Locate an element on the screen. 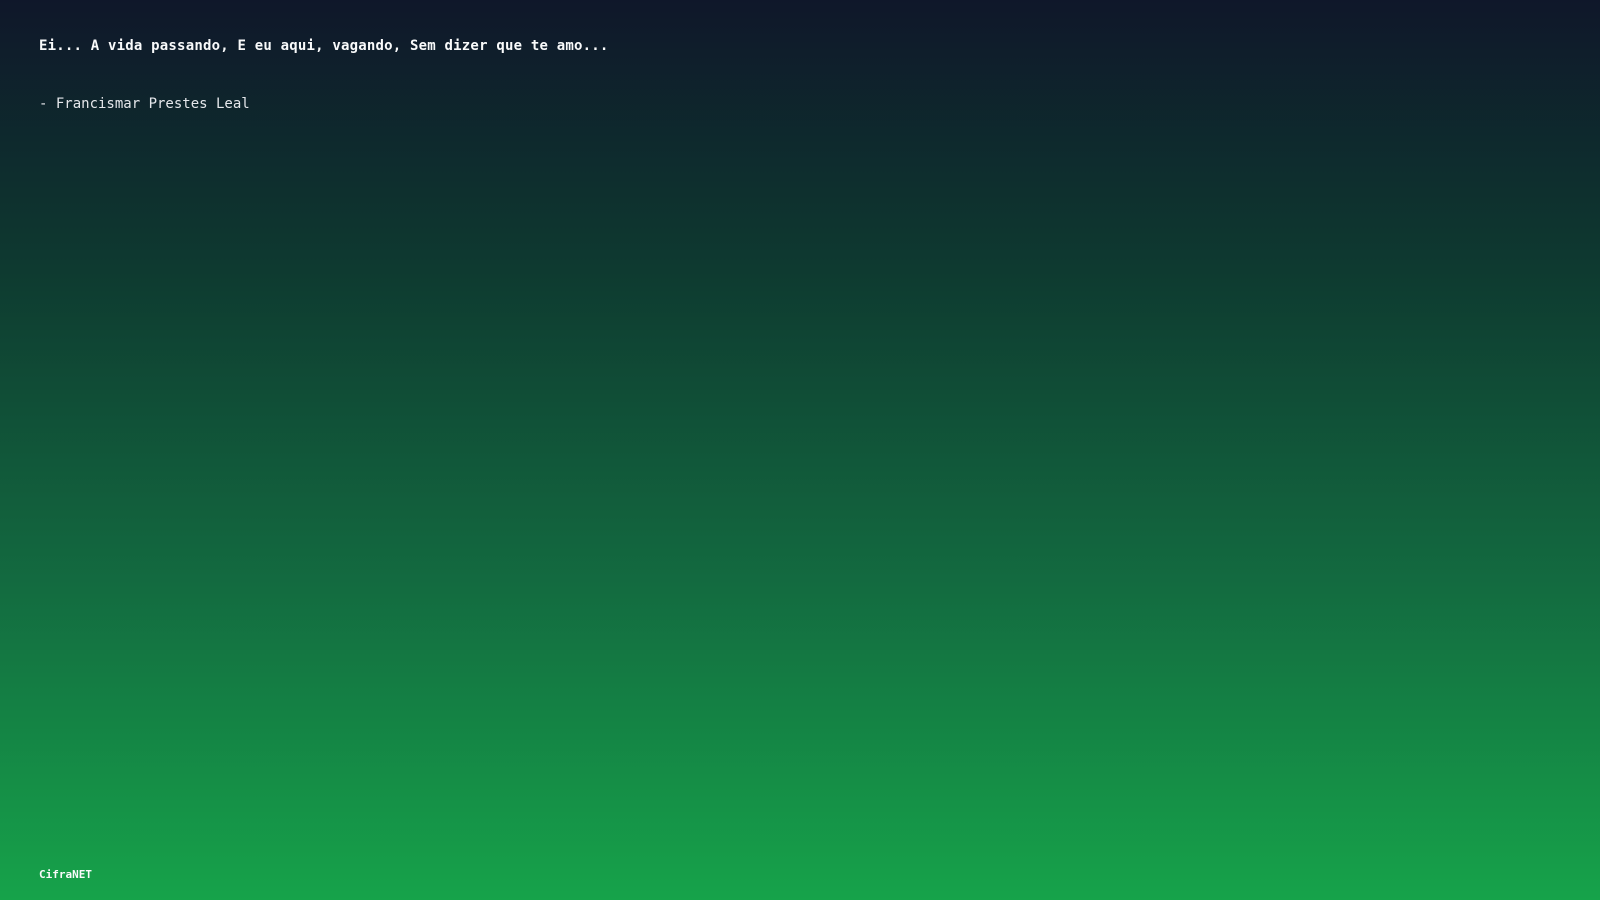  brand-label: CifraNET is located at coordinates (65, 874).